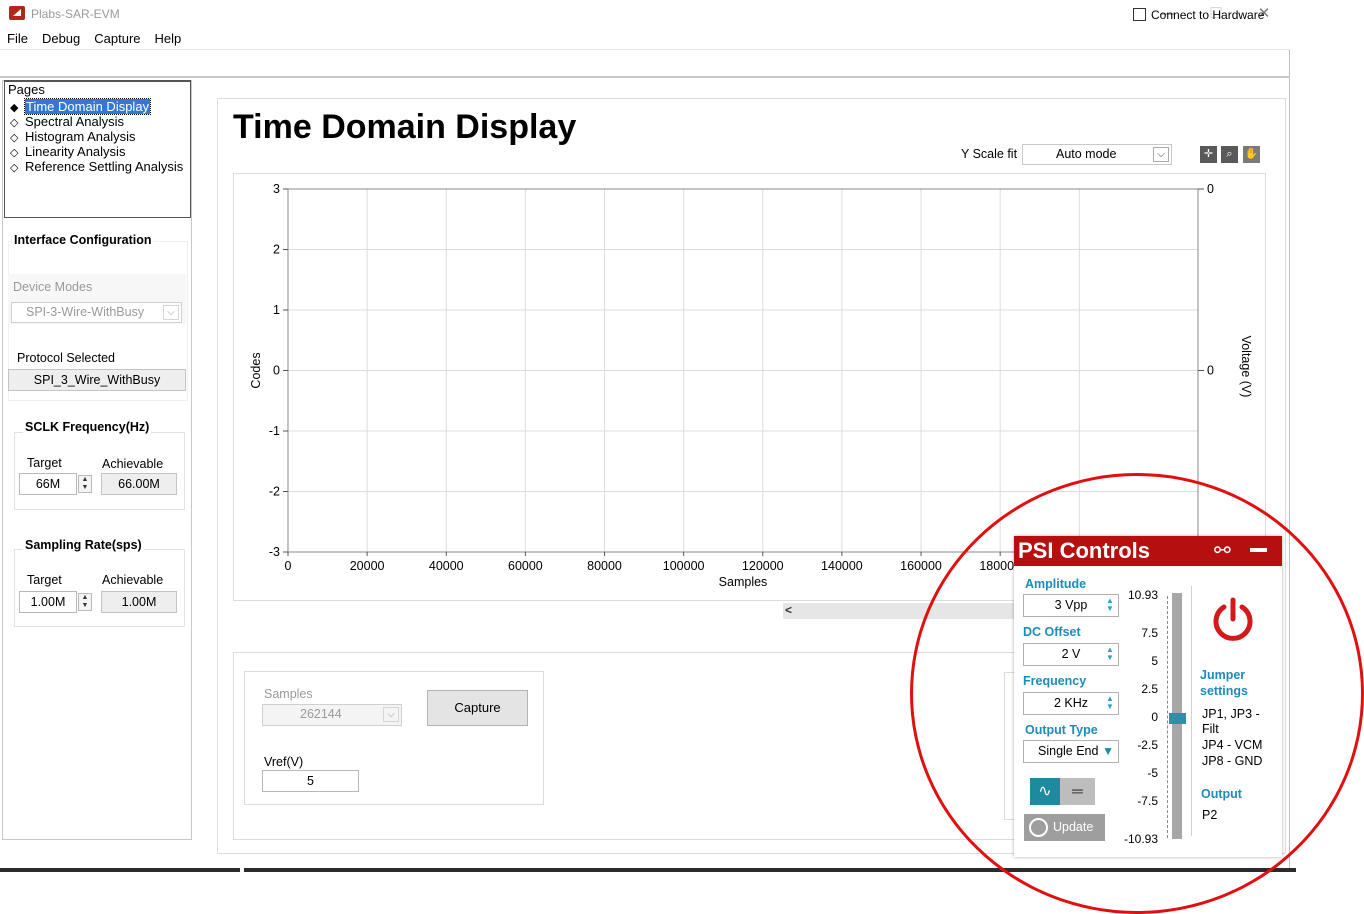  I want to click on page-item-label: Histogram Analysis, so click(80, 136).